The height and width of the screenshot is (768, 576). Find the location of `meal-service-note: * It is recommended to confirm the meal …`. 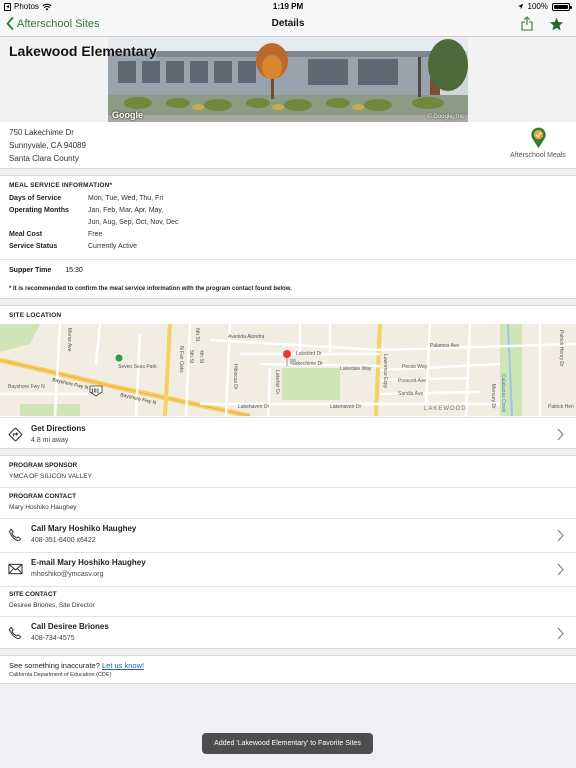

meal-service-note: * It is recommended to confirm the meal … is located at coordinates (150, 289).